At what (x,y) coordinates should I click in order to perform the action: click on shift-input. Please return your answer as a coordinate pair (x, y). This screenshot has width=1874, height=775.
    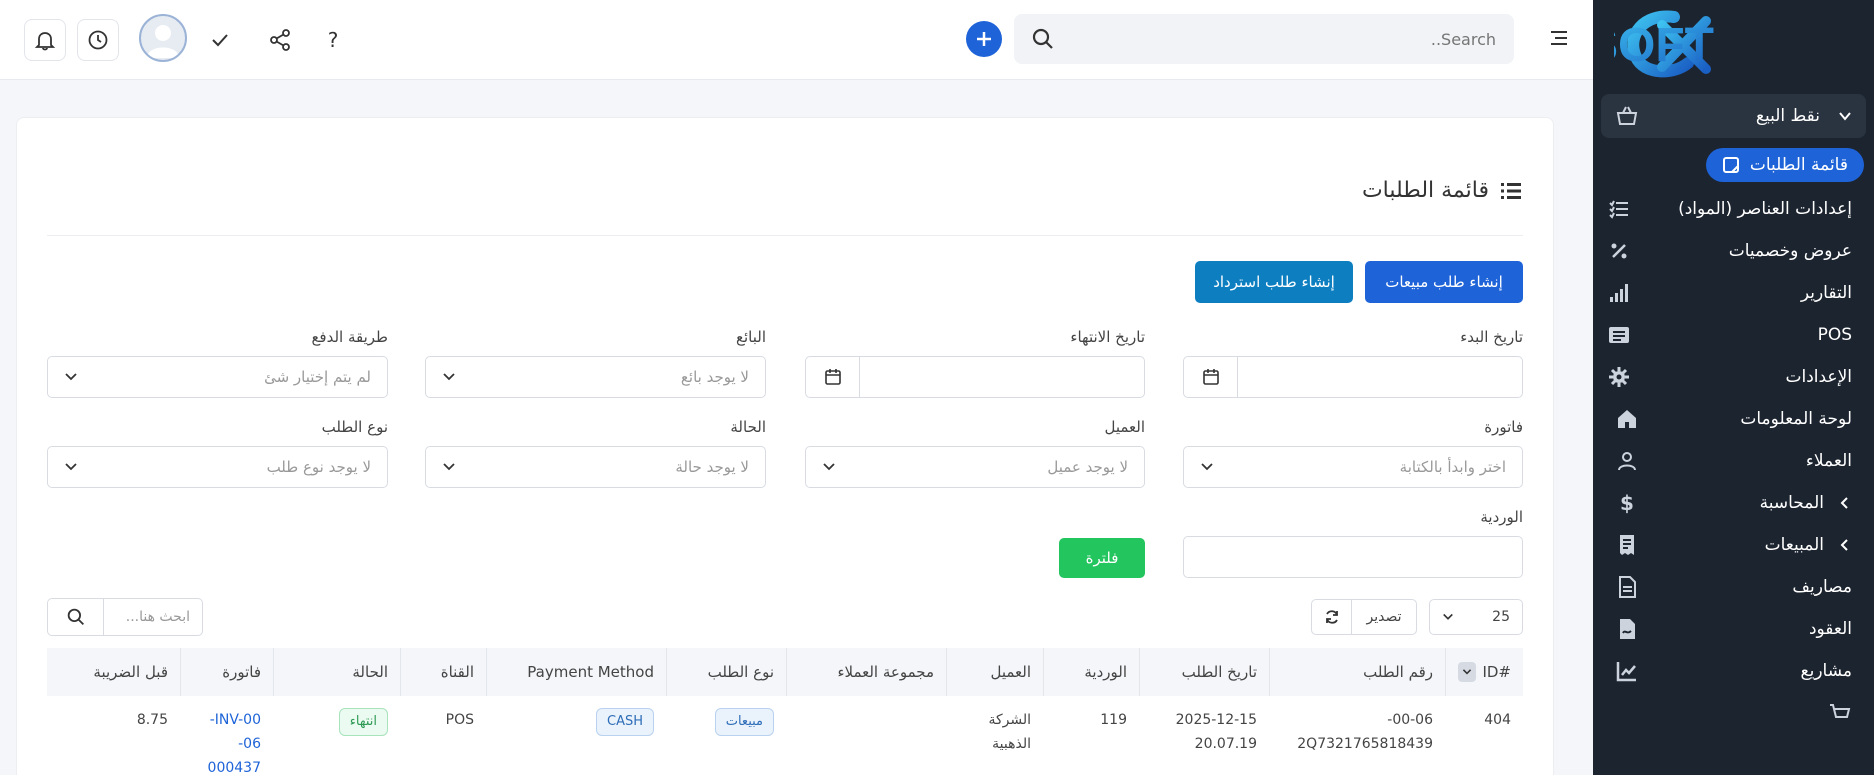
    Looking at the image, I should click on (1353, 557).